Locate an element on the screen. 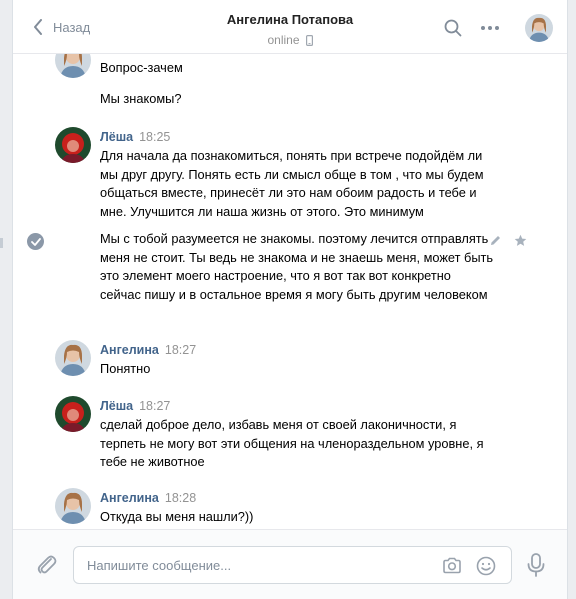 The image size is (576, 599). paperclip-icon is located at coordinates (47, 564).